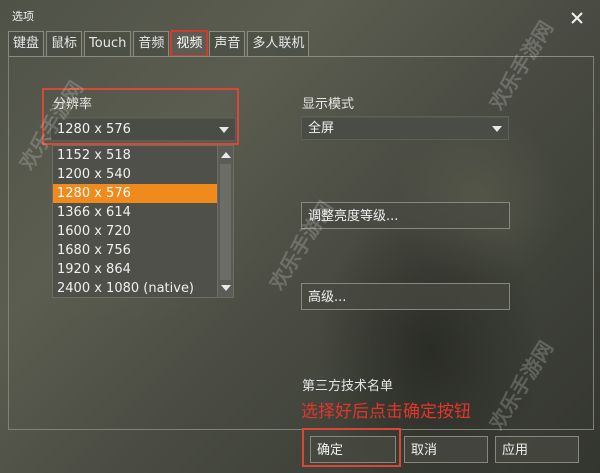 This screenshot has height=473, width=600. What do you see at coordinates (189, 43) in the screenshot?
I see `tab-video: 视频` at bounding box center [189, 43].